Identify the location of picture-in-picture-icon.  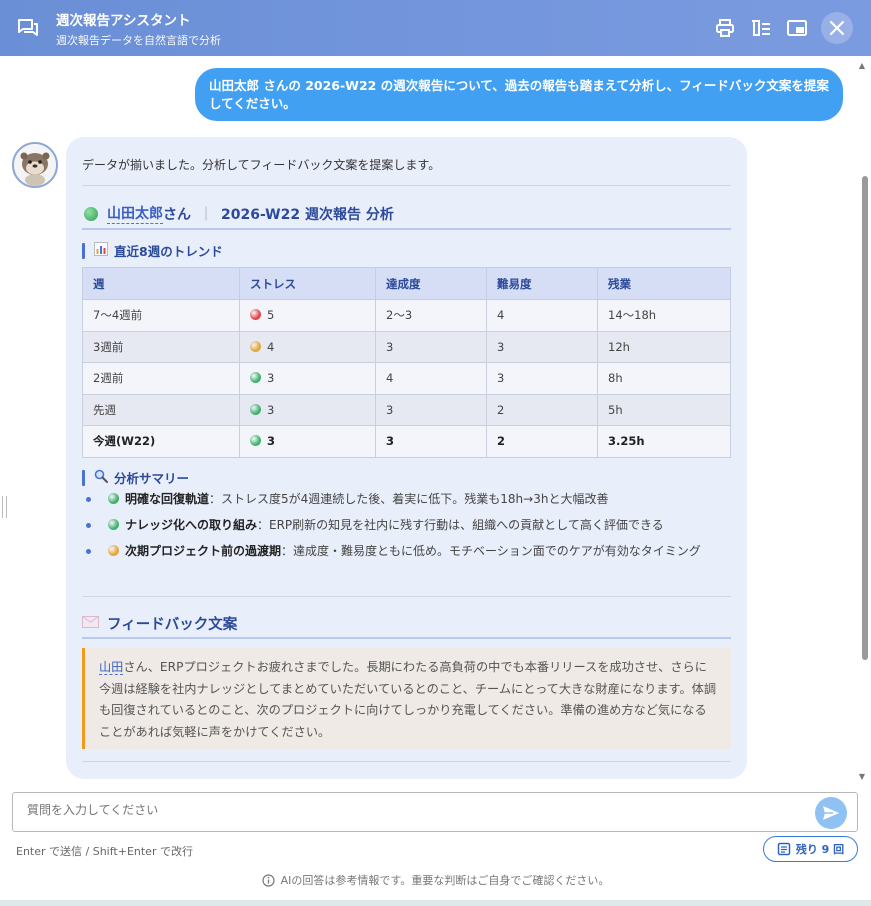
(797, 28).